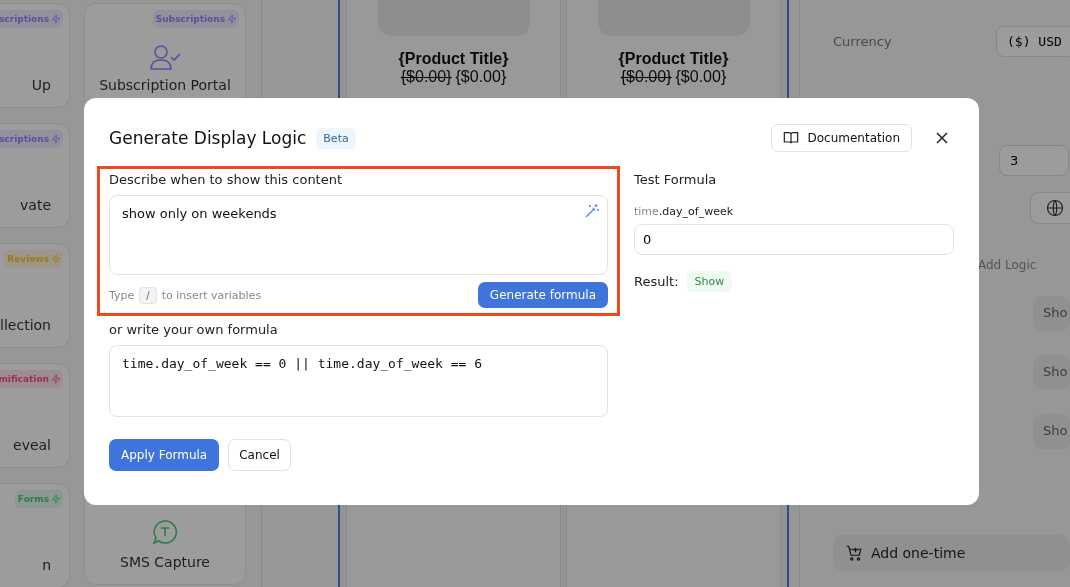 The height and width of the screenshot is (587, 1070). I want to click on language-button, so click(1050, 208).